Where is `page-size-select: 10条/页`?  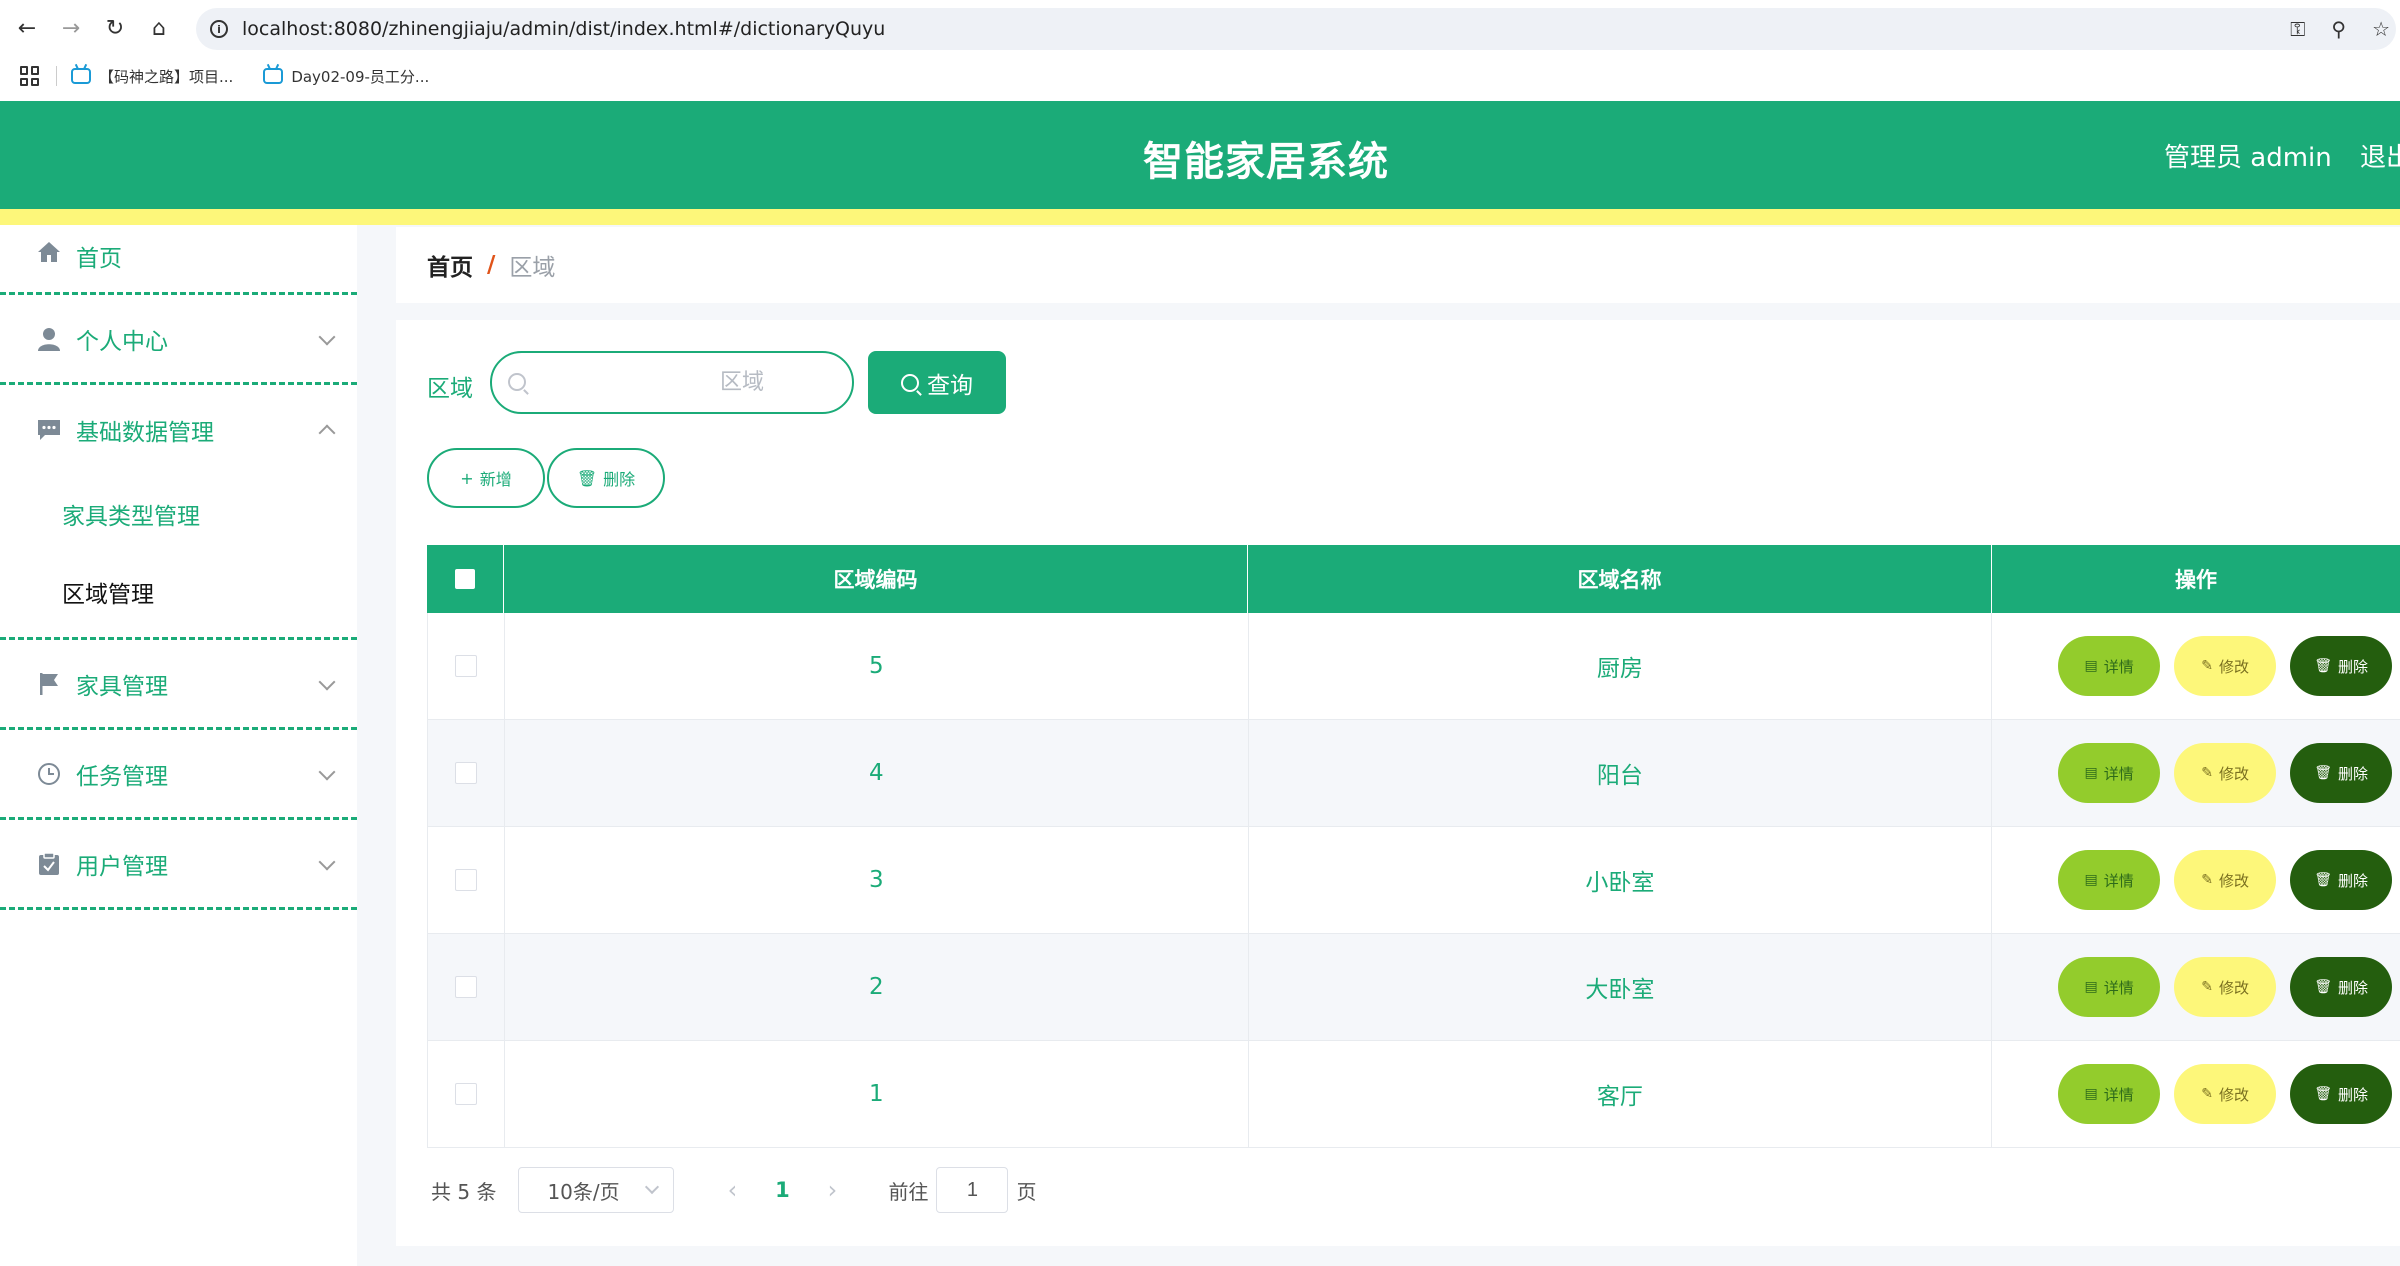
page-size-select: 10条/页 is located at coordinates (596, 1190).